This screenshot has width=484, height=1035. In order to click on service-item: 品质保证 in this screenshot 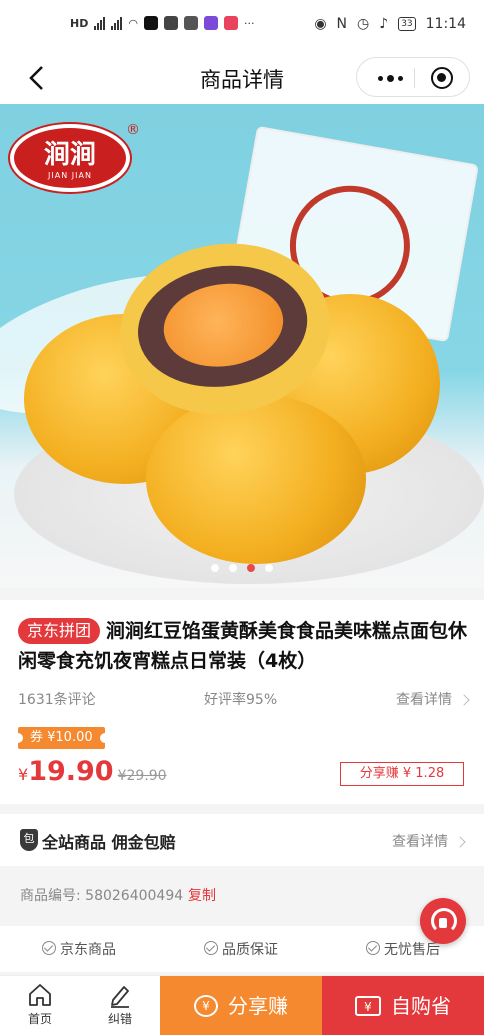, I will do `click(241, 949)`.